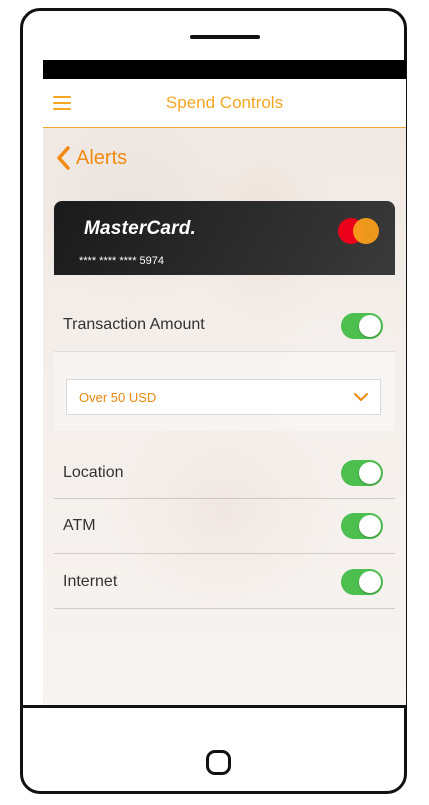  Describe the element at coordinates (362, 582) in the screenshot. I see `internet-toggle` at that location.